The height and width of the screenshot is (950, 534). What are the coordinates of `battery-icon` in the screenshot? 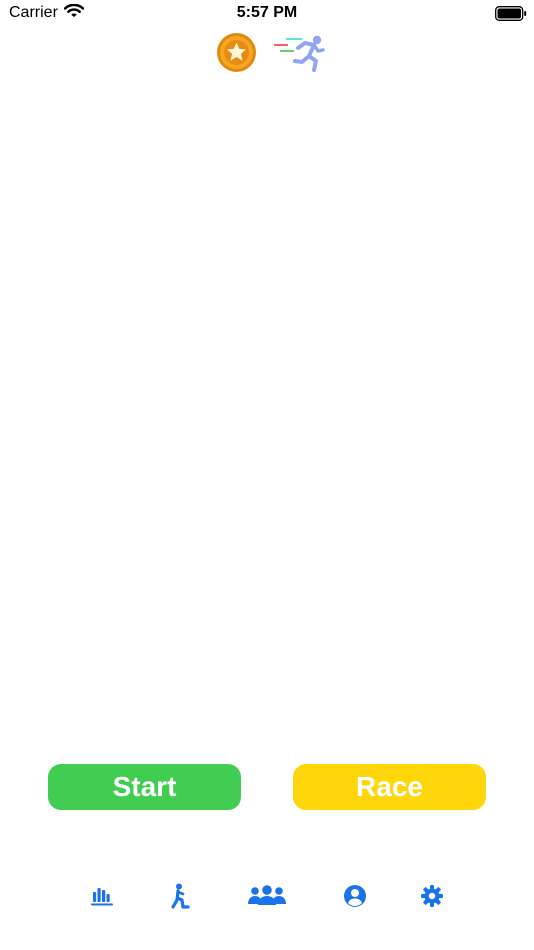 It's located at (511, 16).